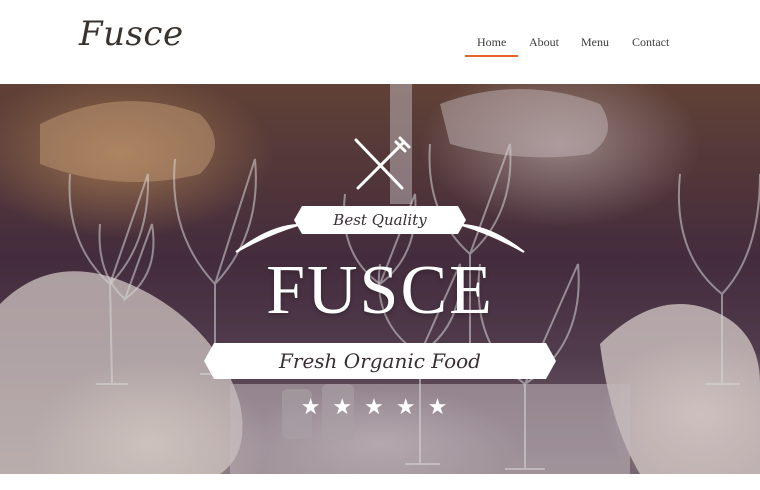 This screenshot has width=760, height=490. What do you see at coordinates (491, 46) in the screenshot?
I see `nav-home: Home` at bounding box center [491, 46].